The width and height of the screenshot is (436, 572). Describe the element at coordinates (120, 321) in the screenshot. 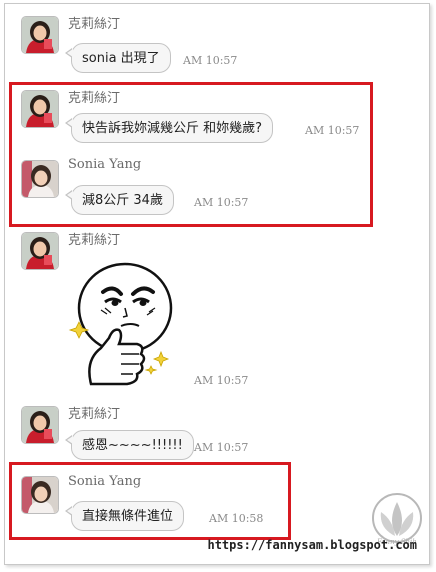

I see `thumbs-up-moon-face-sticker-icon` at that location.